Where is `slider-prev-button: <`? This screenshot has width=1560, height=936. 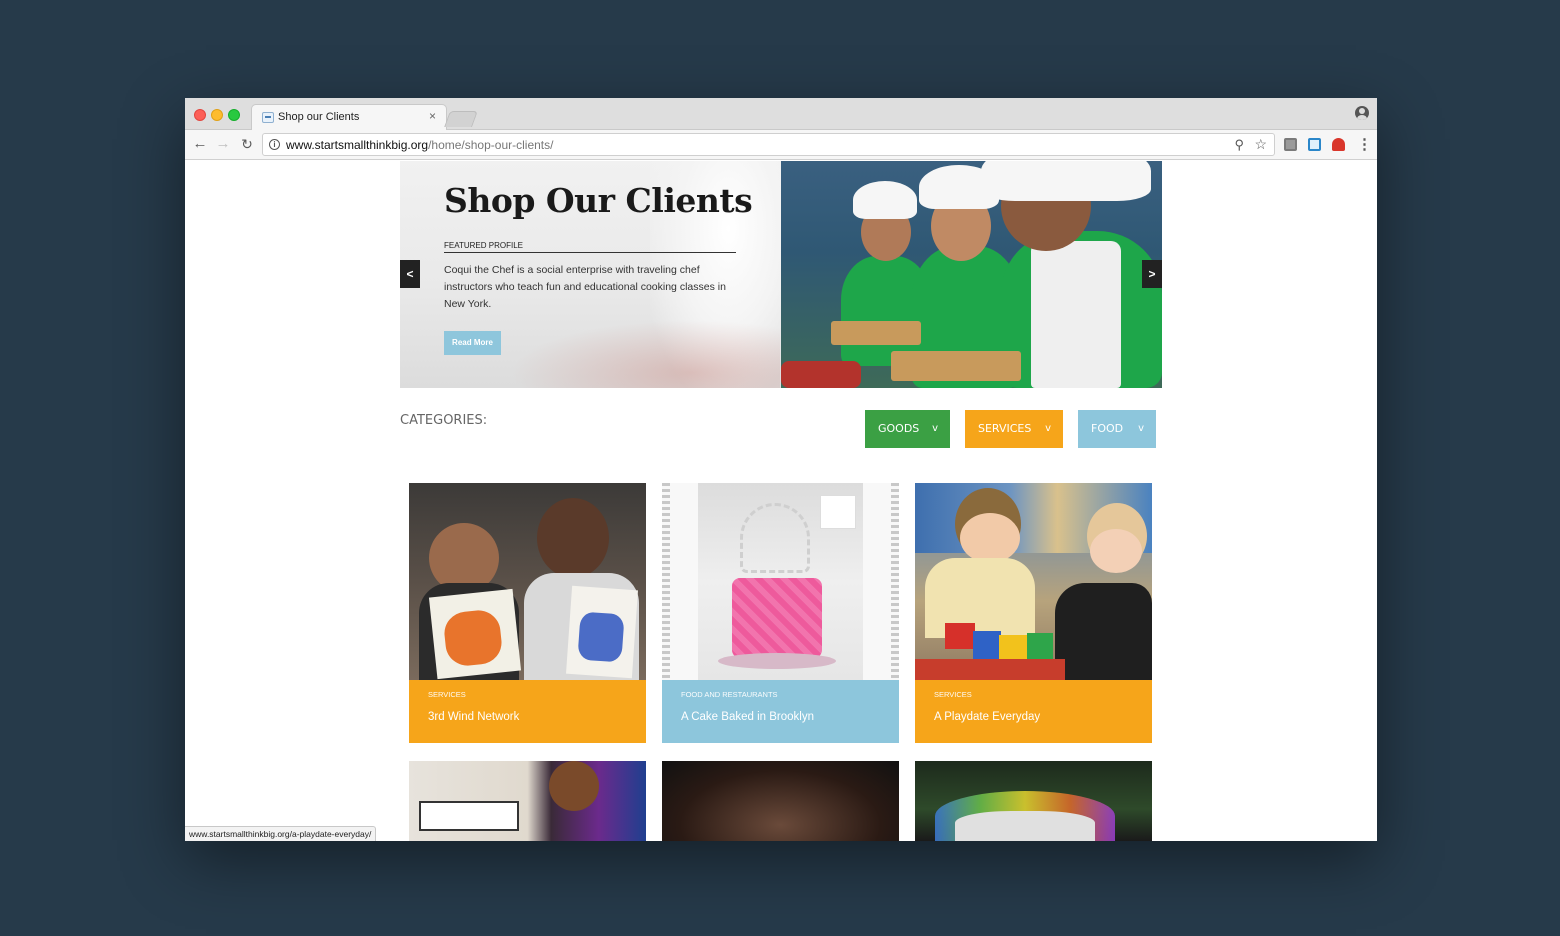
slider-prev-button: < is located at coordinates (410, 274).